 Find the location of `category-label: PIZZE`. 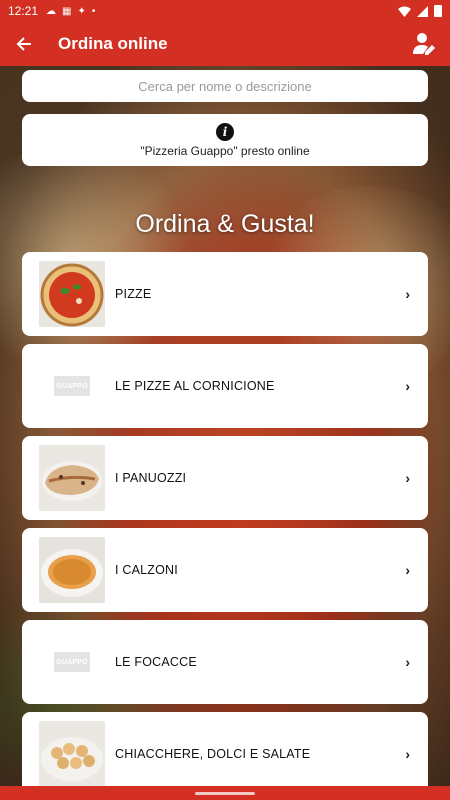

category-label: PIZZE is located at coordinates (133, 294).